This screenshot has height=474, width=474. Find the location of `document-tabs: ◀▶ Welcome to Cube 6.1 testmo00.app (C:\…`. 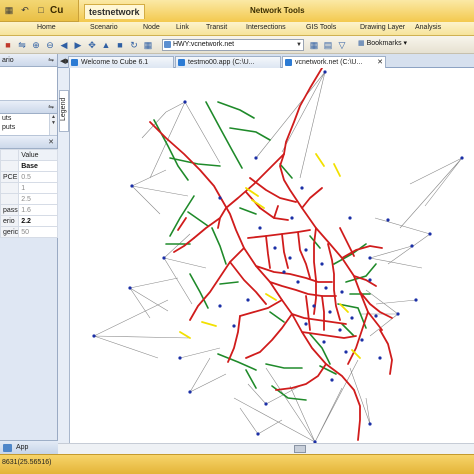

document-tabs: ◀▶ Welcome to Cube 6.1 testmo00.app (C:\… is located at coordinates (266, 61).